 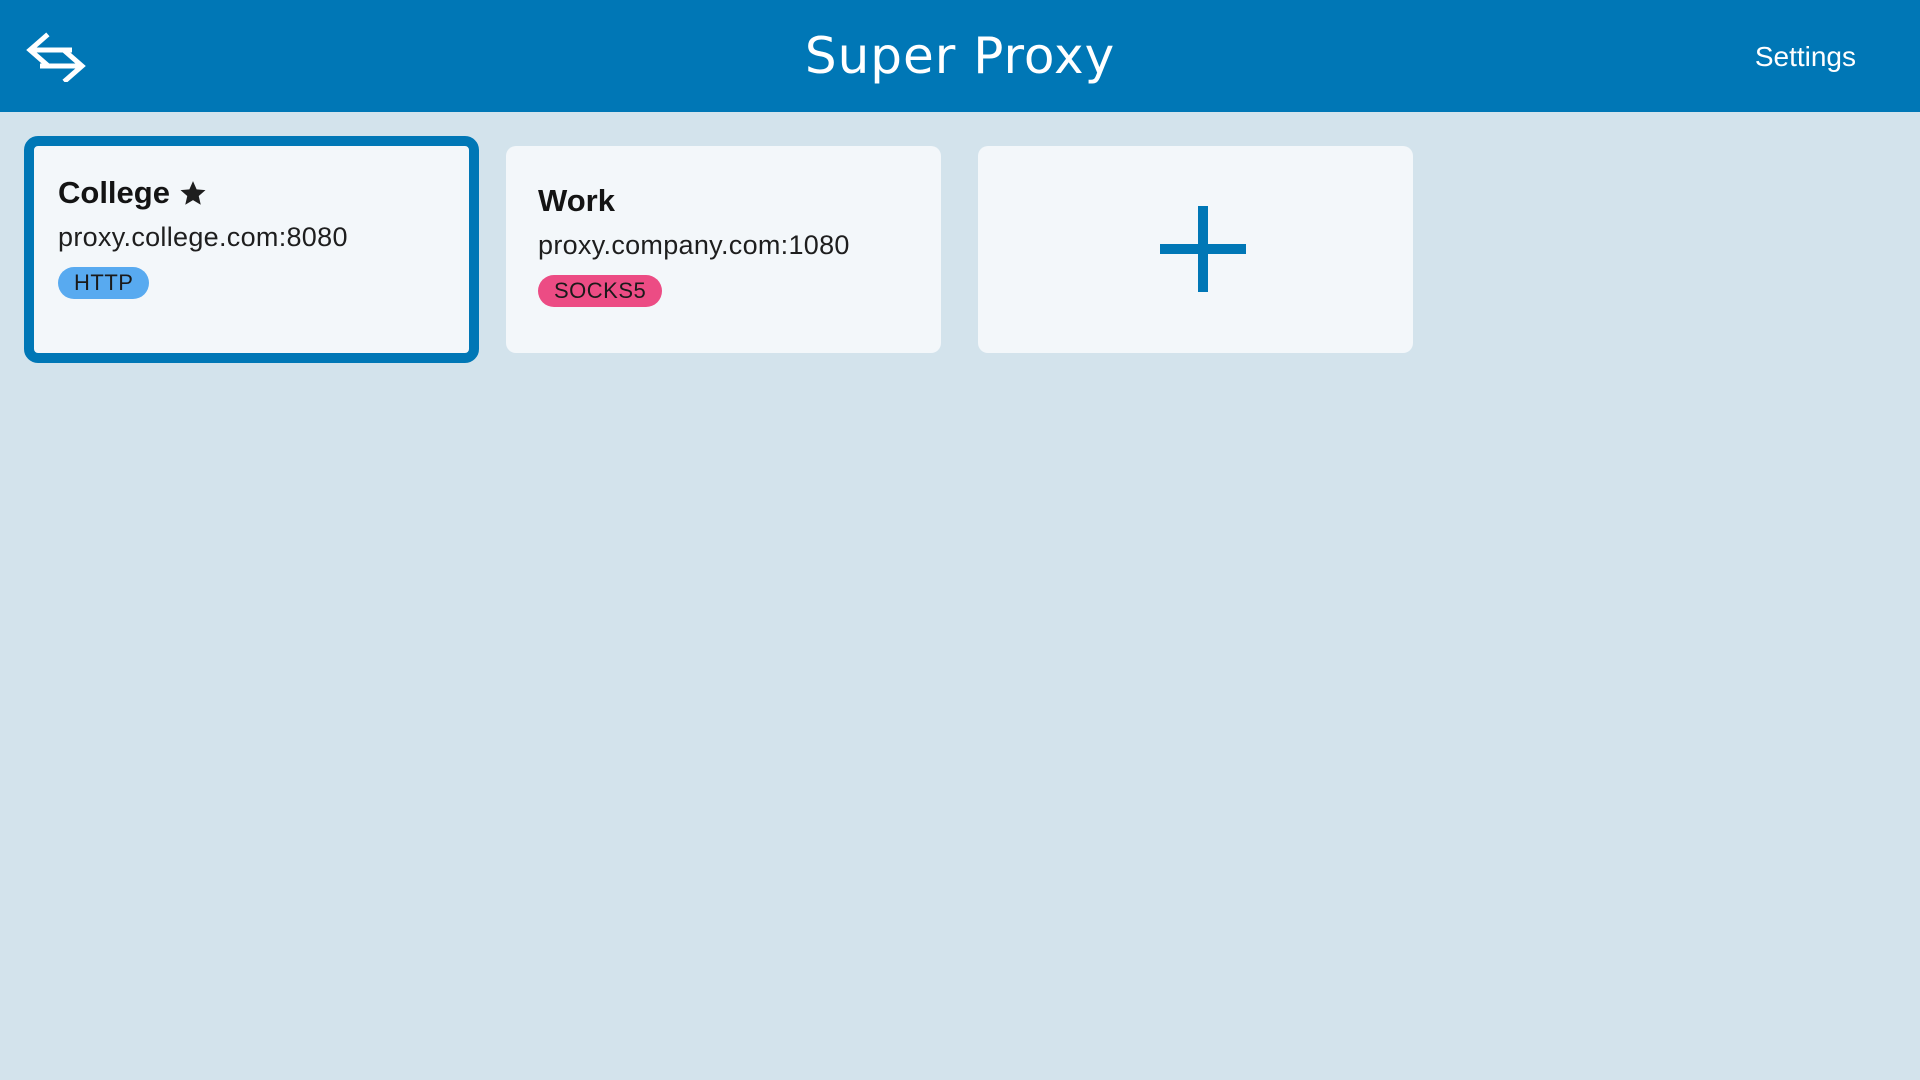 What do you see at coordinates (694, 245) in the screenshot?
I see `proxy-address: proxy.company.com:1080` at bounding box center [694, 245].